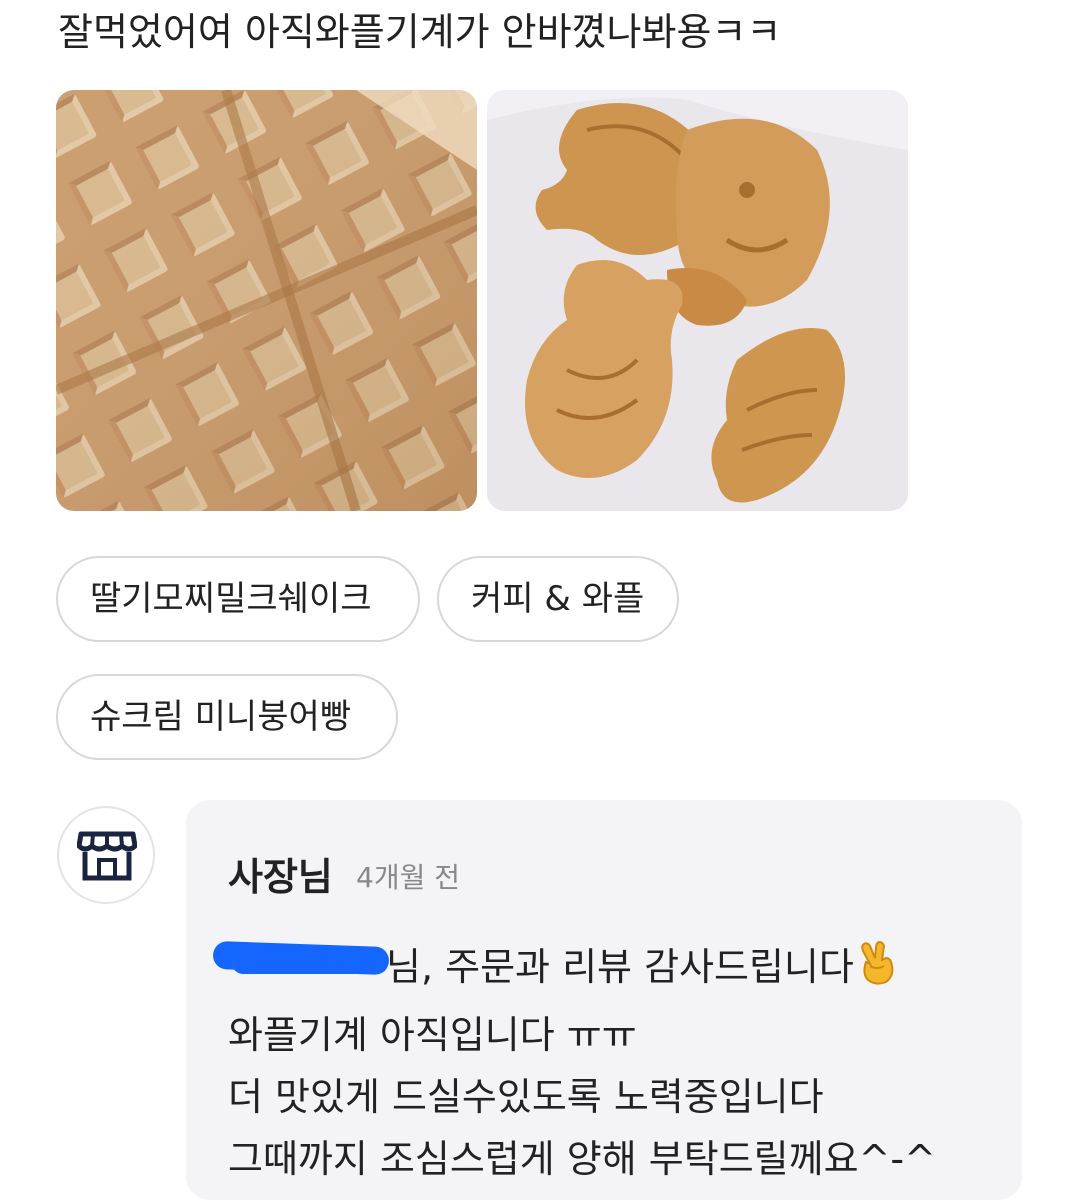 The height and width of the screenshot is (1200, 1080). What do you see at coordinates (227, 717) in the screenshot?
I see `menu-tag-mini-bungeoppang: 슈크림 미니붕어빵` at bounding box center [227, 717].